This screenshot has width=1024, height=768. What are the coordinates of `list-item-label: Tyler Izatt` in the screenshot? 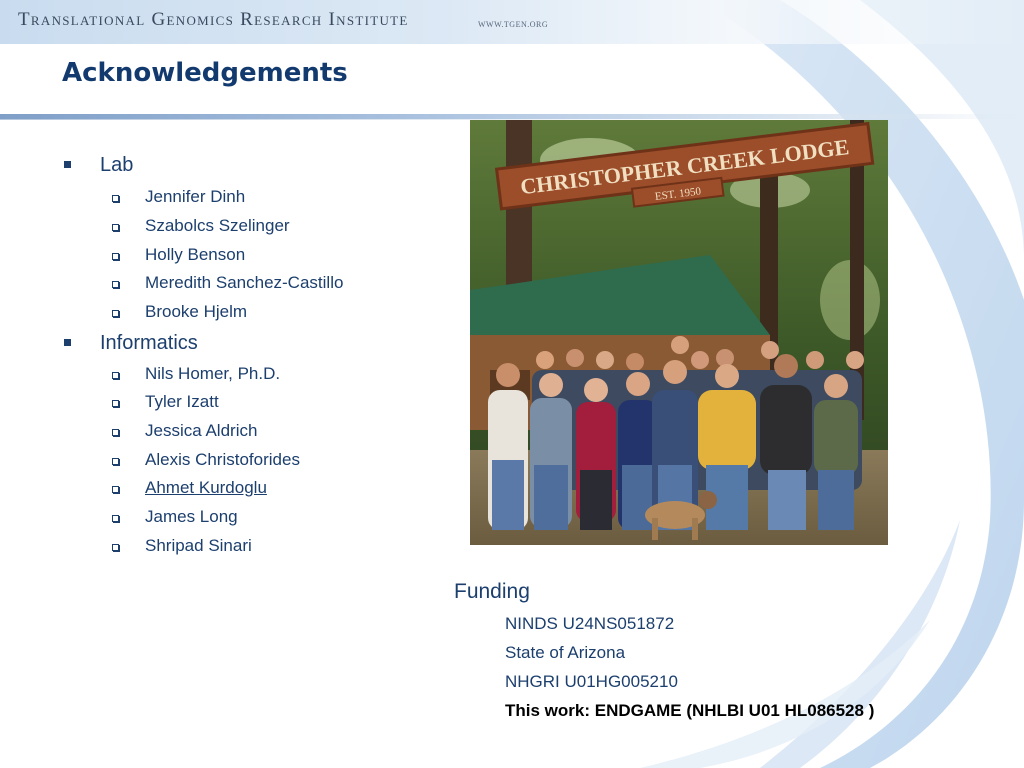 It's located at (182, 401).